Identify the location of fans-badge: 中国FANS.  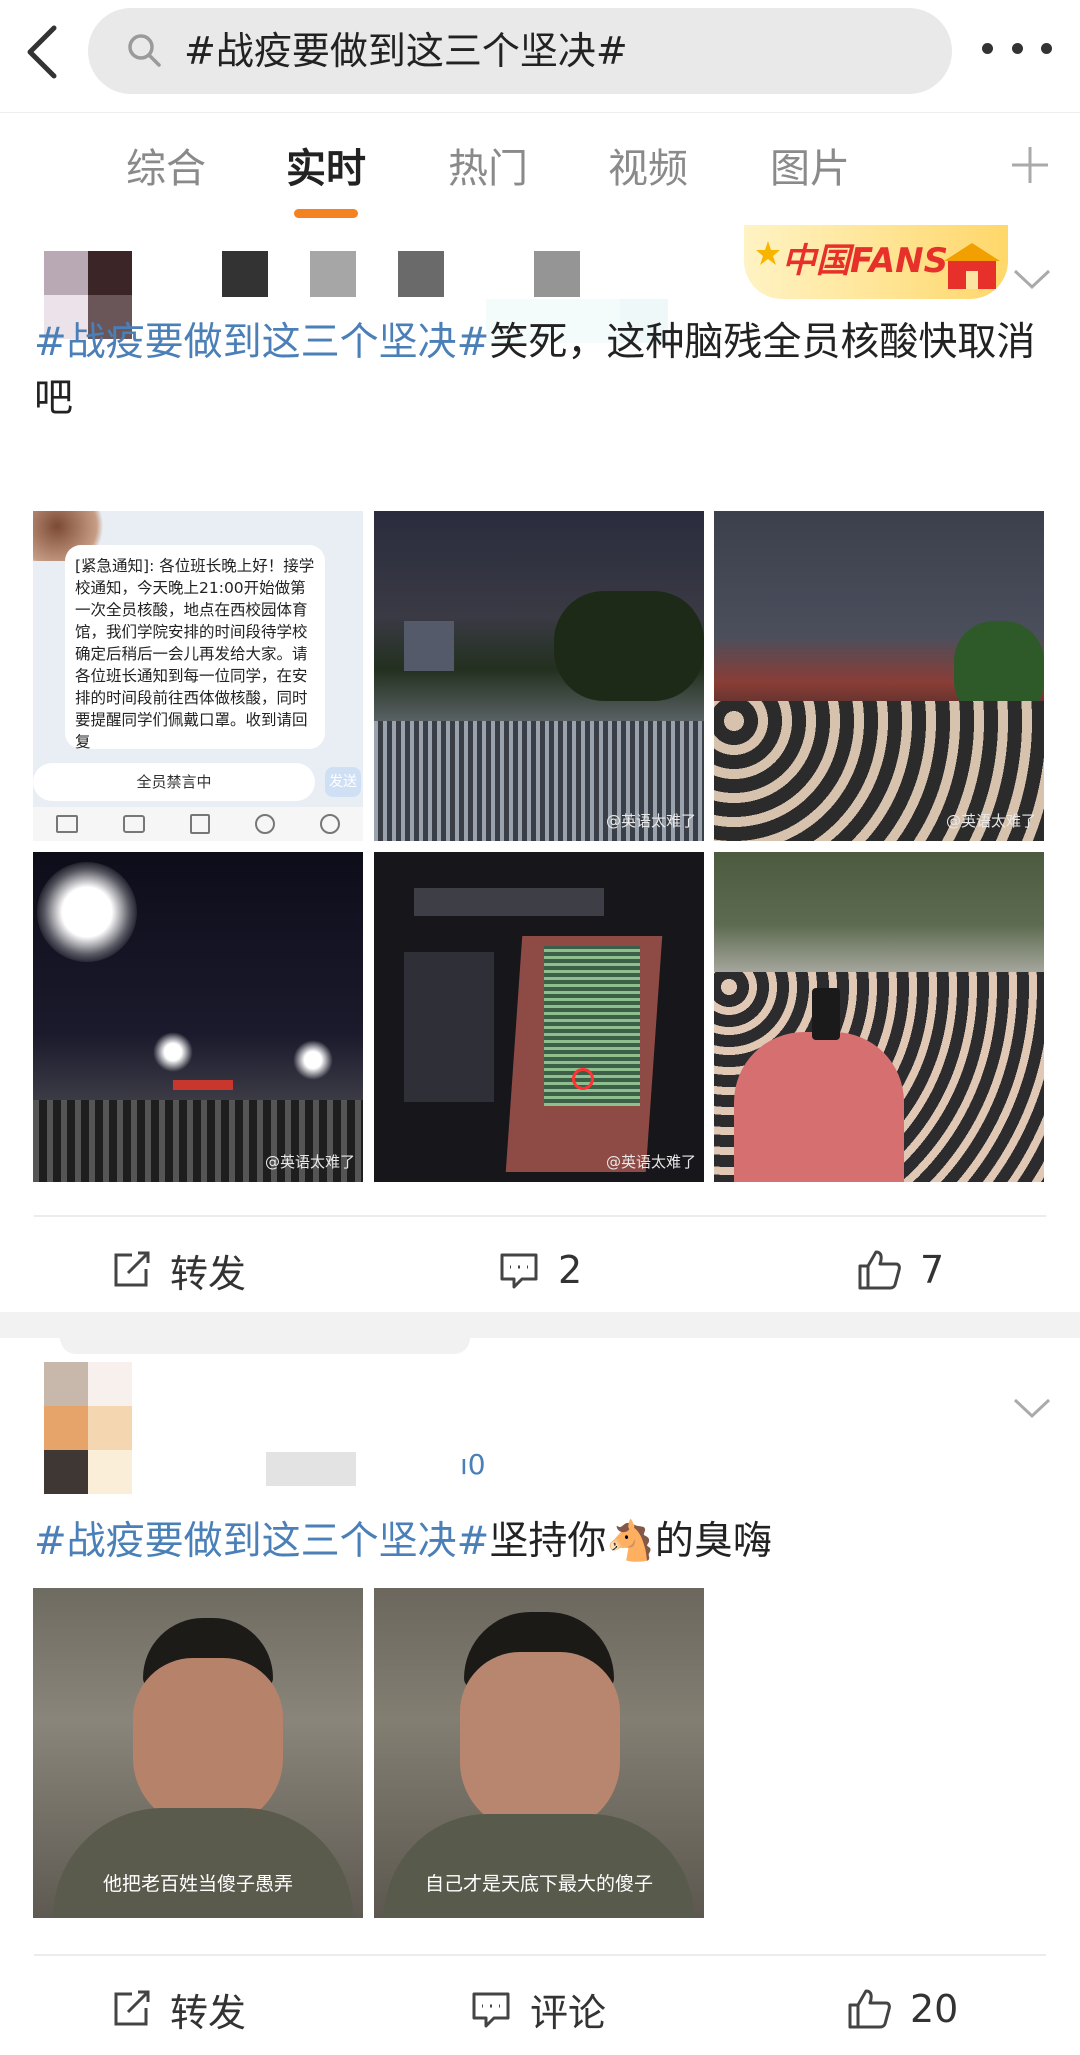
(876, 262).